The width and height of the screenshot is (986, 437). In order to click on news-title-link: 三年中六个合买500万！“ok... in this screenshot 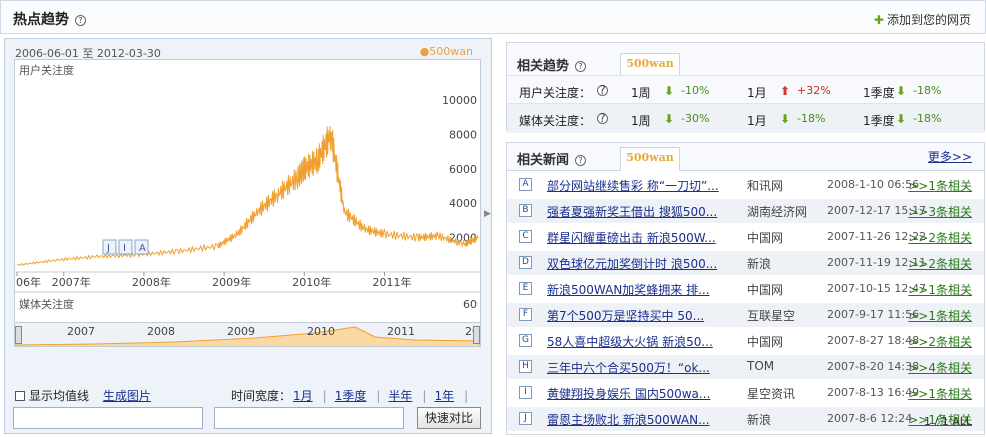, I will do `click(628, 367)`.